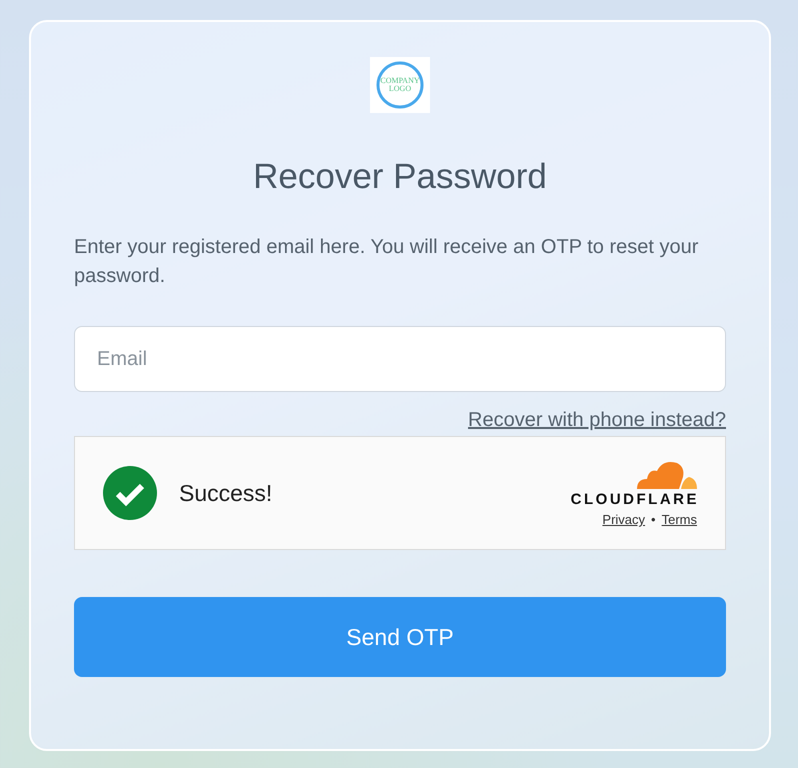 This screenshot has width=798, height=768. What do you see at coordinates (400, 359) in the screenshot?
I see `email-field: Email` at bounding box center [400, 359].